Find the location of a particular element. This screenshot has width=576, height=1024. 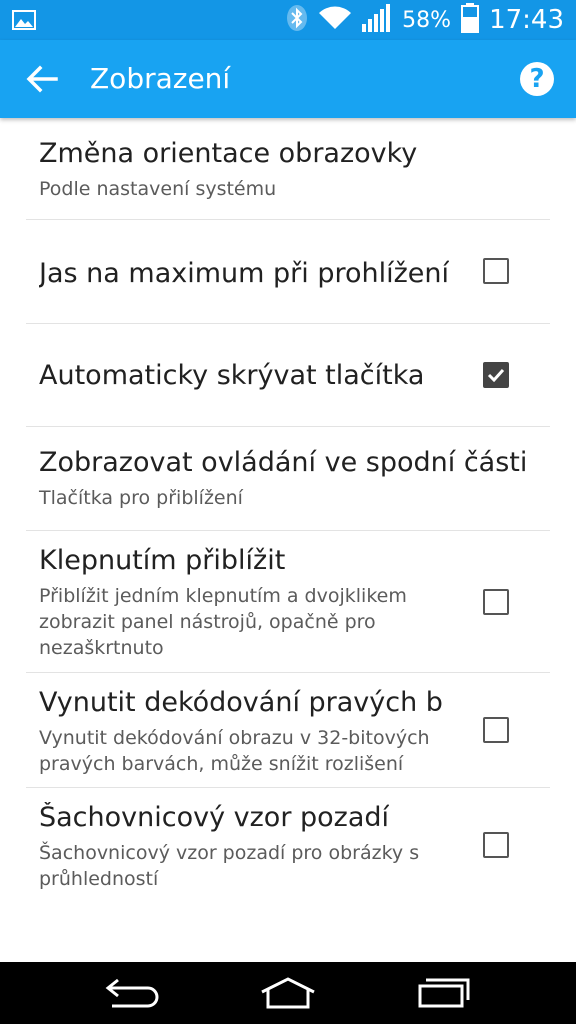

battery-percent: 58% is located at coordinates (427, 20).